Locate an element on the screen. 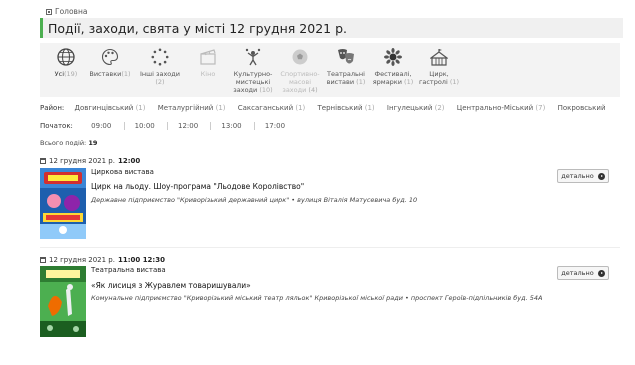 The image size is (635, 365). time-filter: Початок: 09:00 10:00 12:00 13:00 17:00 is located at coordinates (167, 126).